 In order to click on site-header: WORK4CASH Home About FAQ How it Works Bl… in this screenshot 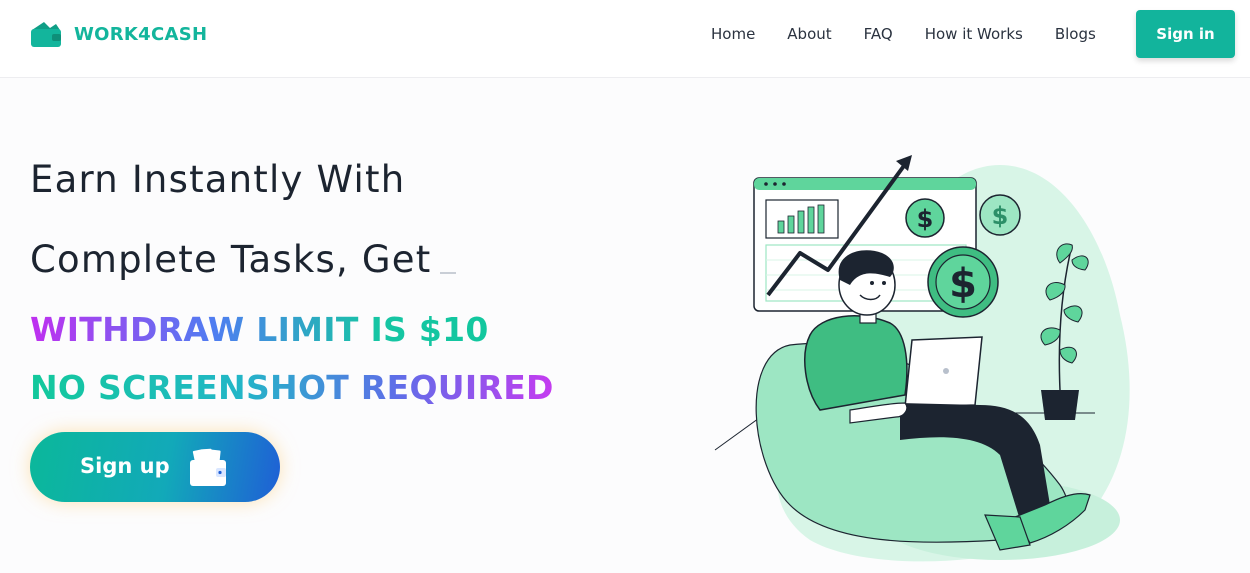, I will do `click(625, 39)`.